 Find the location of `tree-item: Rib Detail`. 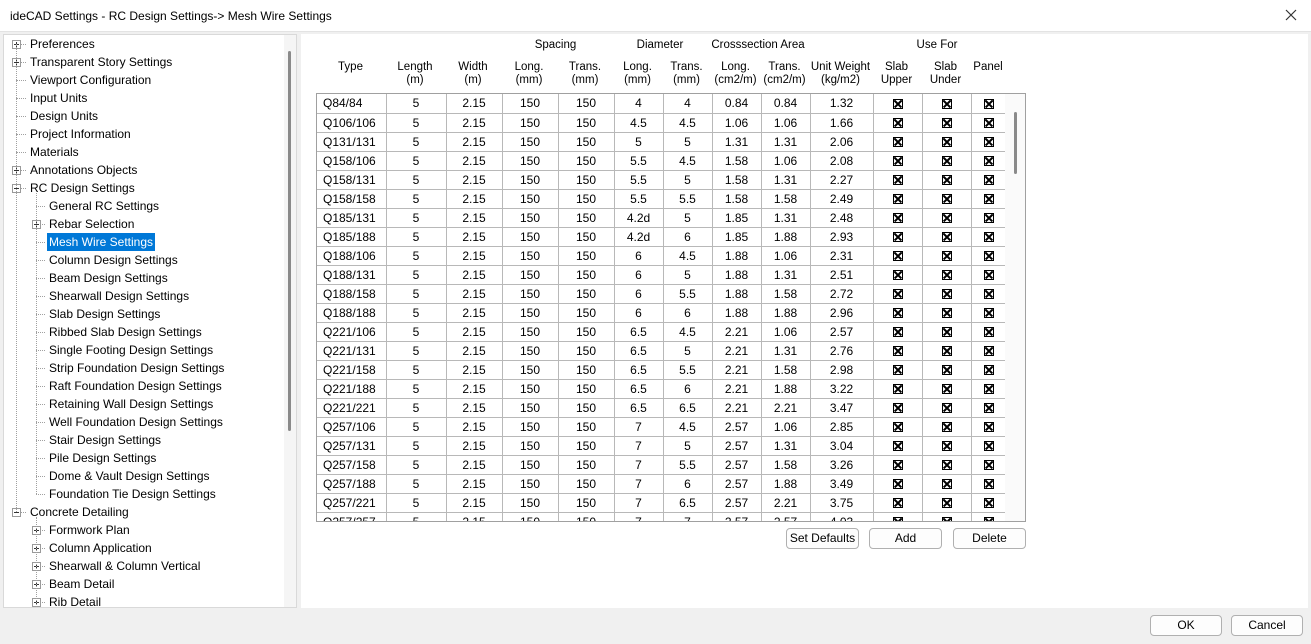

tree-item: Rib Detail is located at coordinates (75, 600).